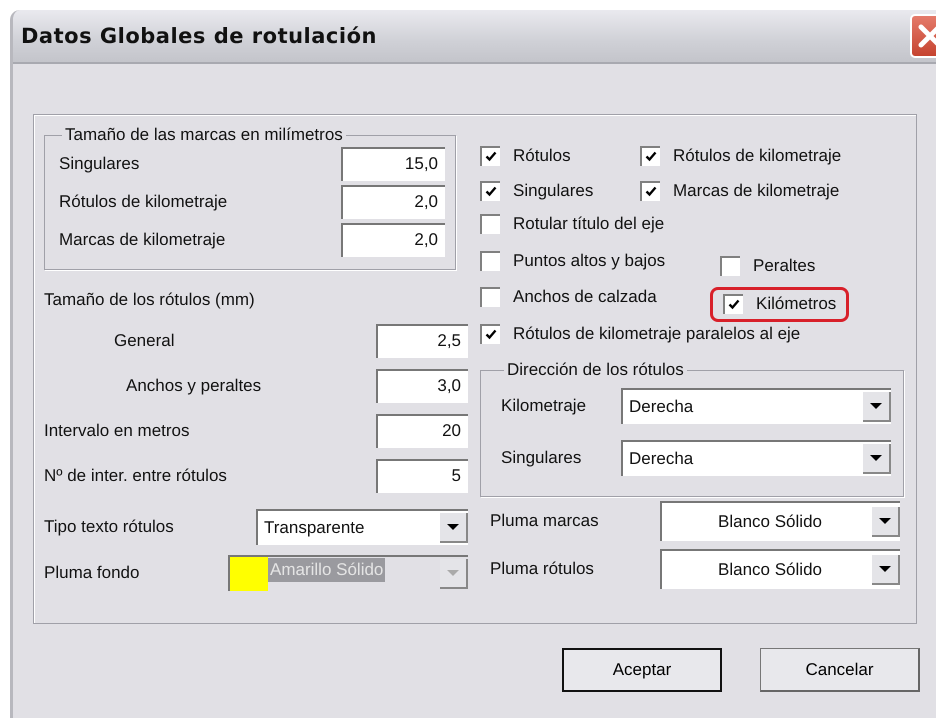 The width and height of the screenshot is (936, 718). What do you see at coordinates (150, 300) in the screenshot?
I see `section-heading: Tamaño de los rótulos (mm)` at bounding box center [150, 300].